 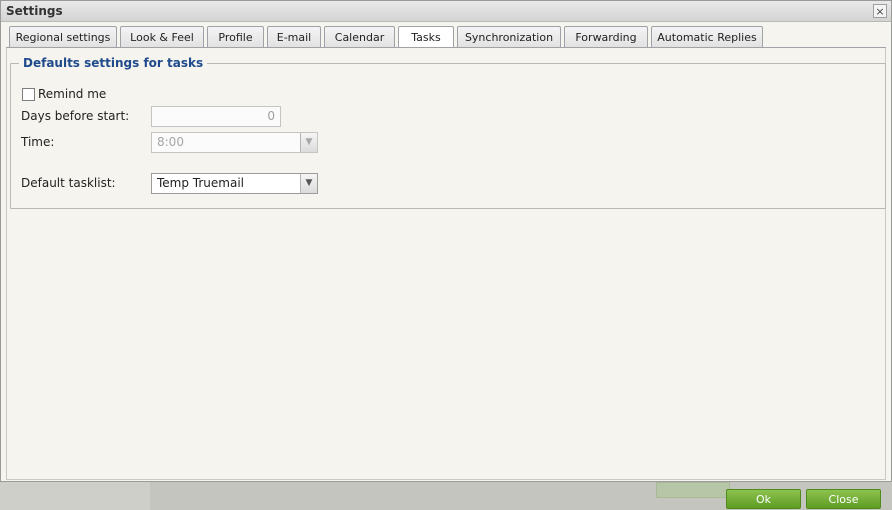 What do you see at coordinates (68, 183) in the screenshot?
I see `default-tasklist-label: Default tasklist:` at bounding box center [68, 183].